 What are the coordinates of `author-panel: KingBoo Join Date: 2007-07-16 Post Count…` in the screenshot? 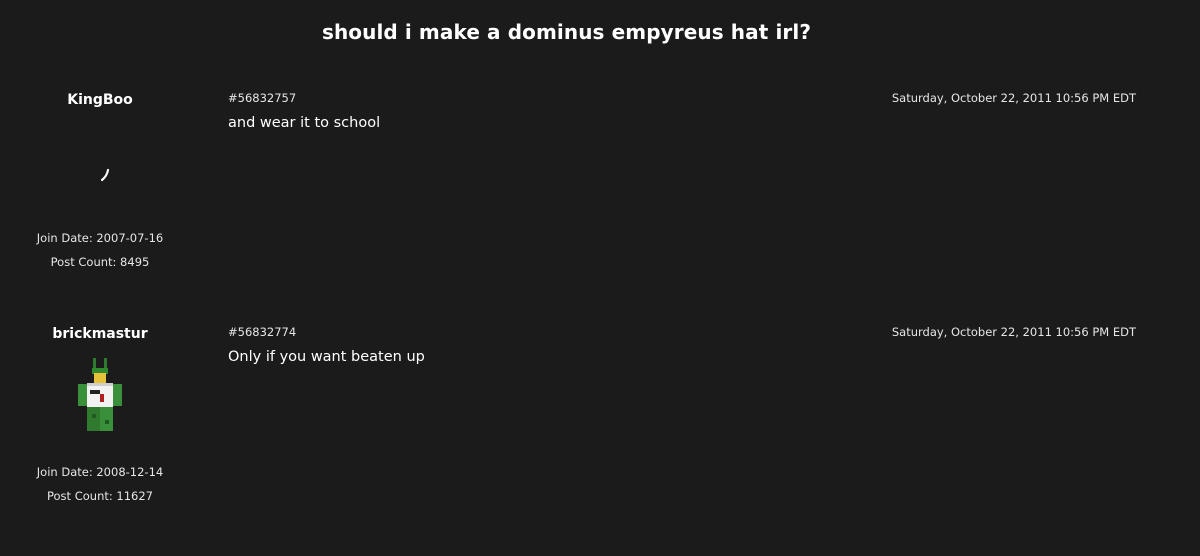 It's located at (100, 205).